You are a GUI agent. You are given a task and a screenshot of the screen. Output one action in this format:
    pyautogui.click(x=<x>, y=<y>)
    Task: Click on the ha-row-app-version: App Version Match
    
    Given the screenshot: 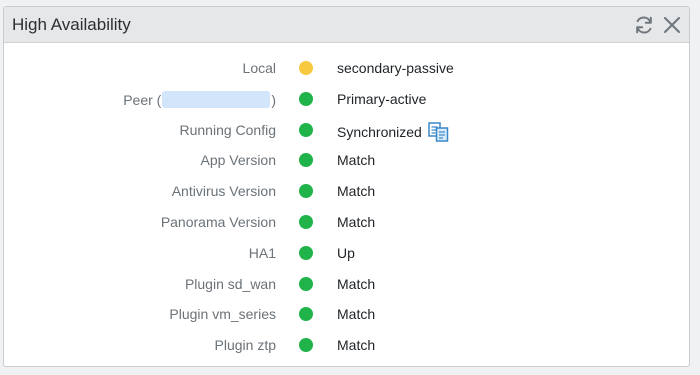 What is the action you would take?
    pyautogui.click(x=346, y=164)
    